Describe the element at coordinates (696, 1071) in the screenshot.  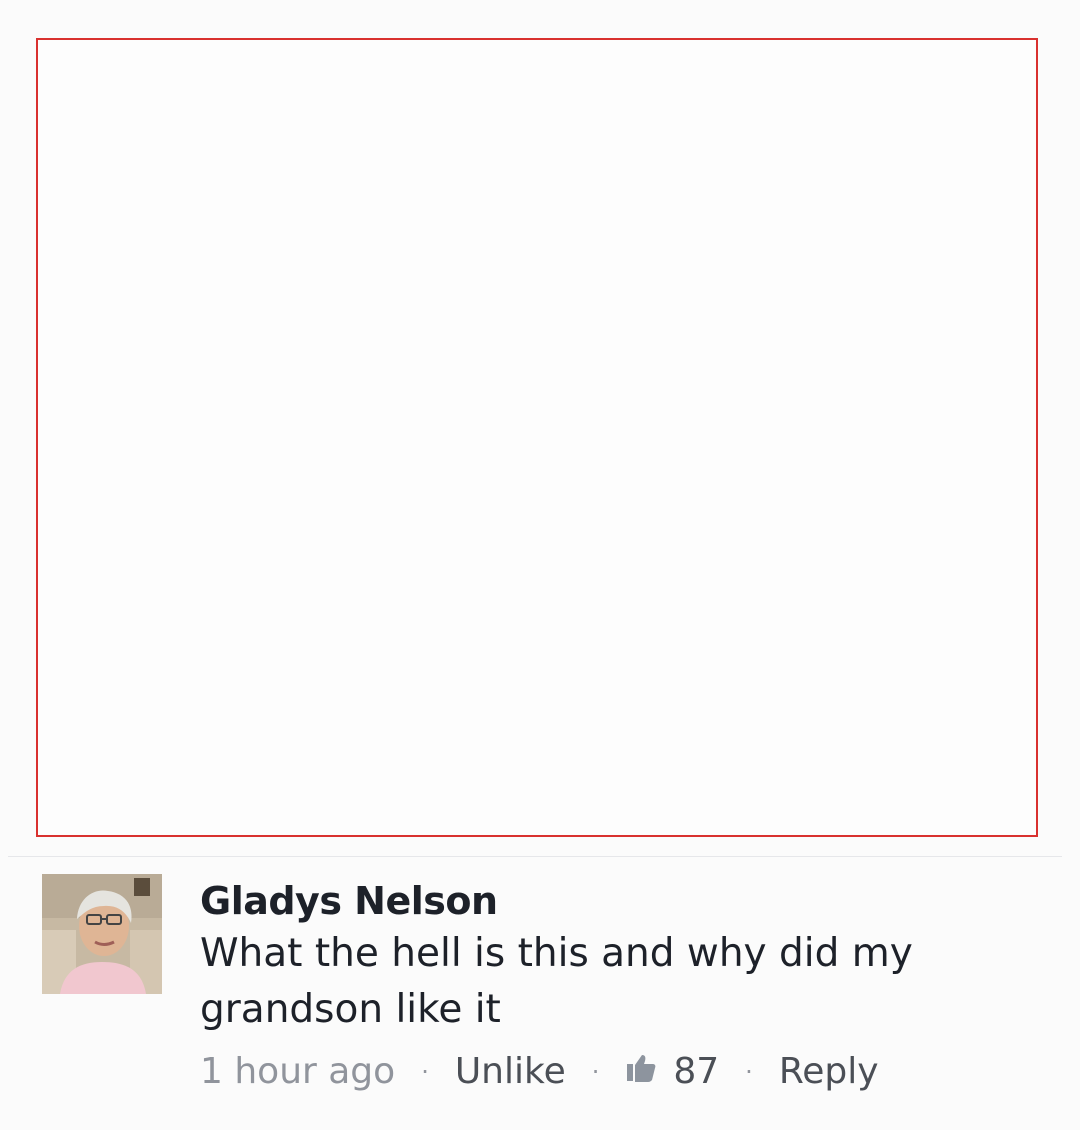
I see `like-count-value: 87` at that location.